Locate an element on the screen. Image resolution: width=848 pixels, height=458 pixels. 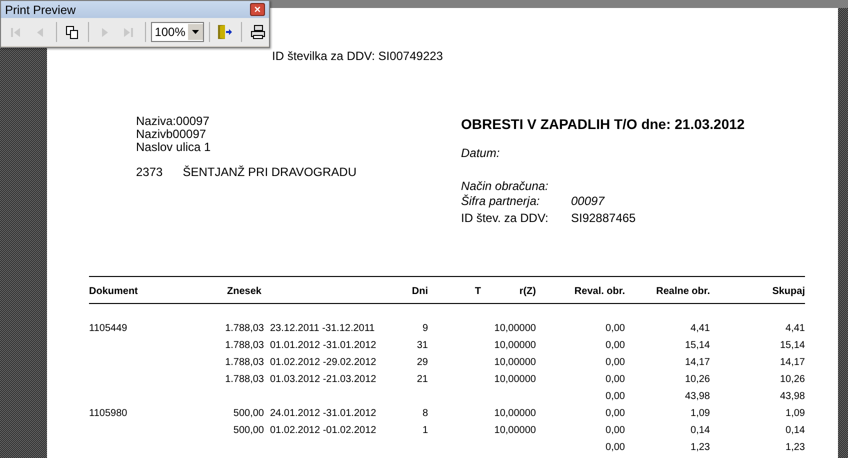
column-header: r(Z) is located at coordinates (527, 291).